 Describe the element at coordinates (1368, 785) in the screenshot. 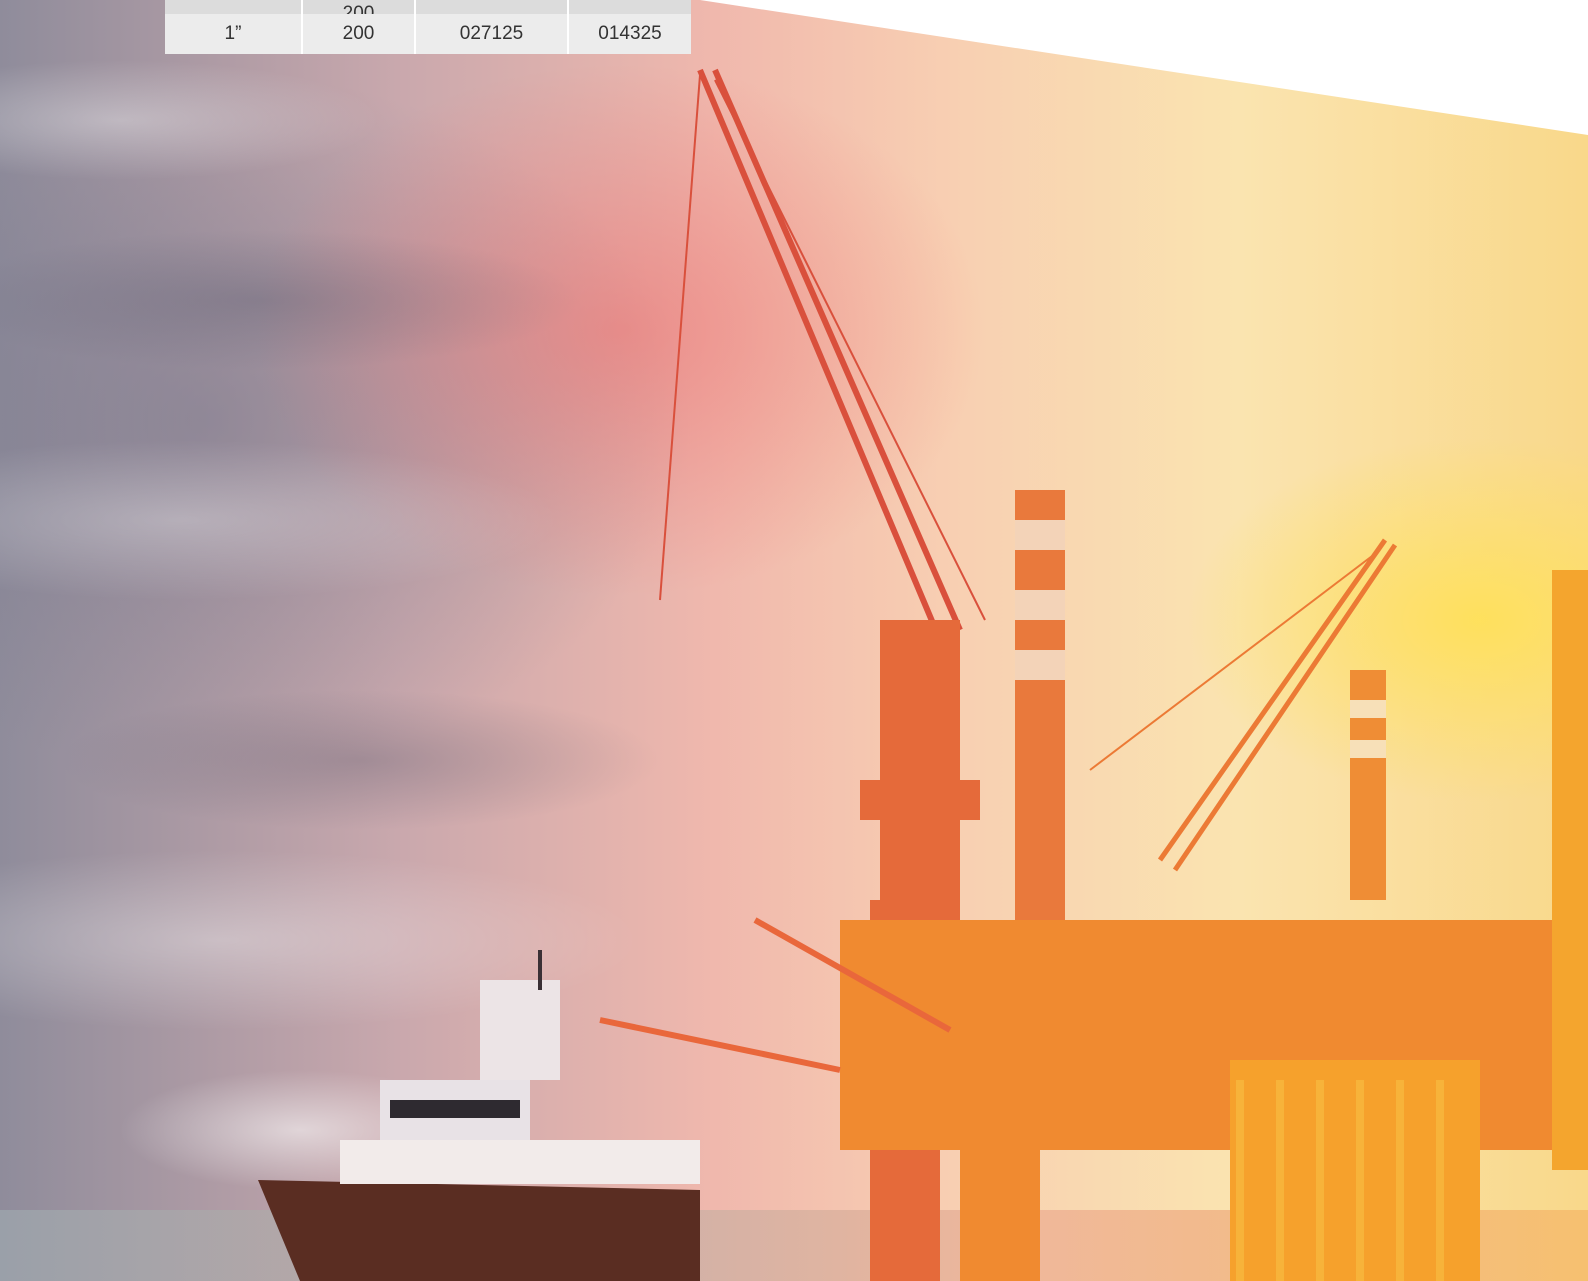

I see `second-stack` at that location.